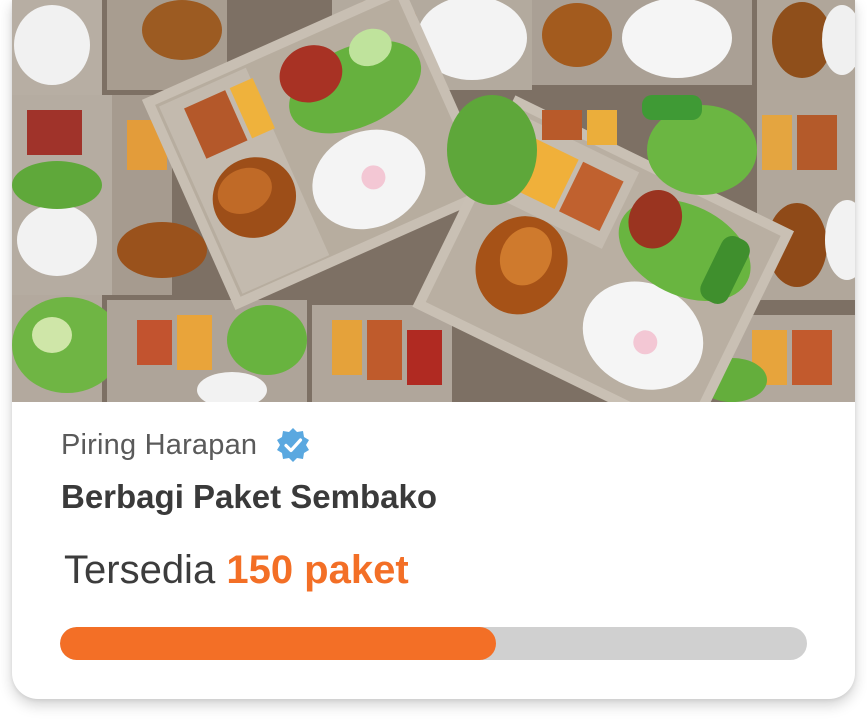  I want to click on organizer-row: Piring Harapan, so click(186, 445).